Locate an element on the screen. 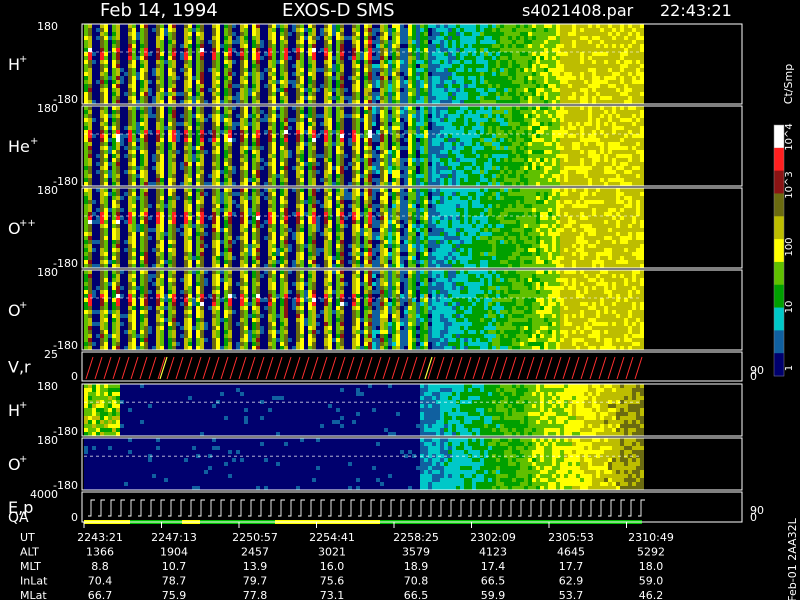 This screenshot has width=800, height=600. ephemeris-cell: 18.0 is located at coordinates (651, 566).